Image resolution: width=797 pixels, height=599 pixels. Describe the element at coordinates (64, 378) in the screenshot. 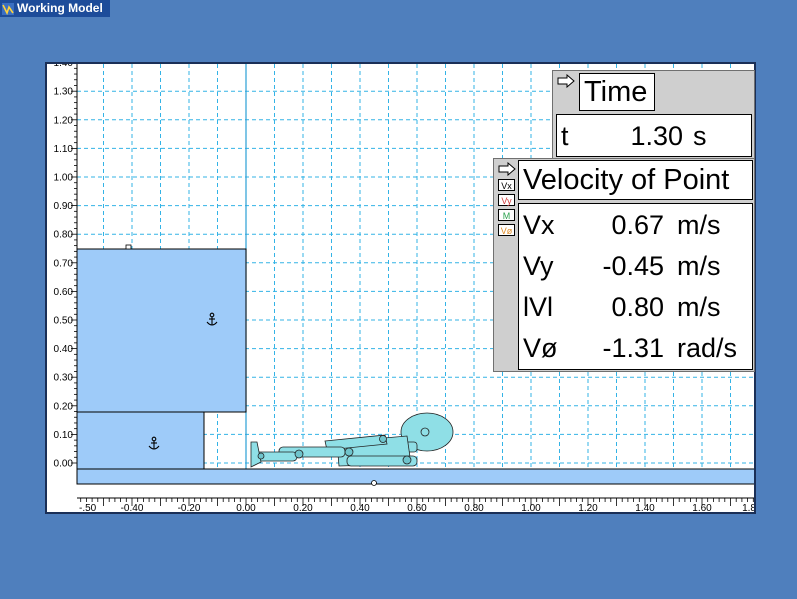

I see `y-tick-label: 0.30` at that location.